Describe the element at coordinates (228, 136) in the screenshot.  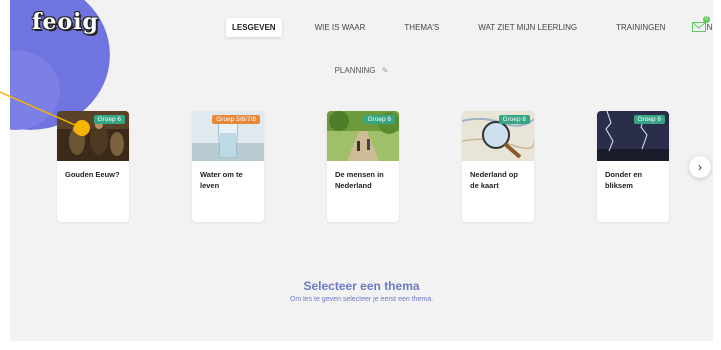
I see `theme-image: Groep 5/6/7/8` at that location.